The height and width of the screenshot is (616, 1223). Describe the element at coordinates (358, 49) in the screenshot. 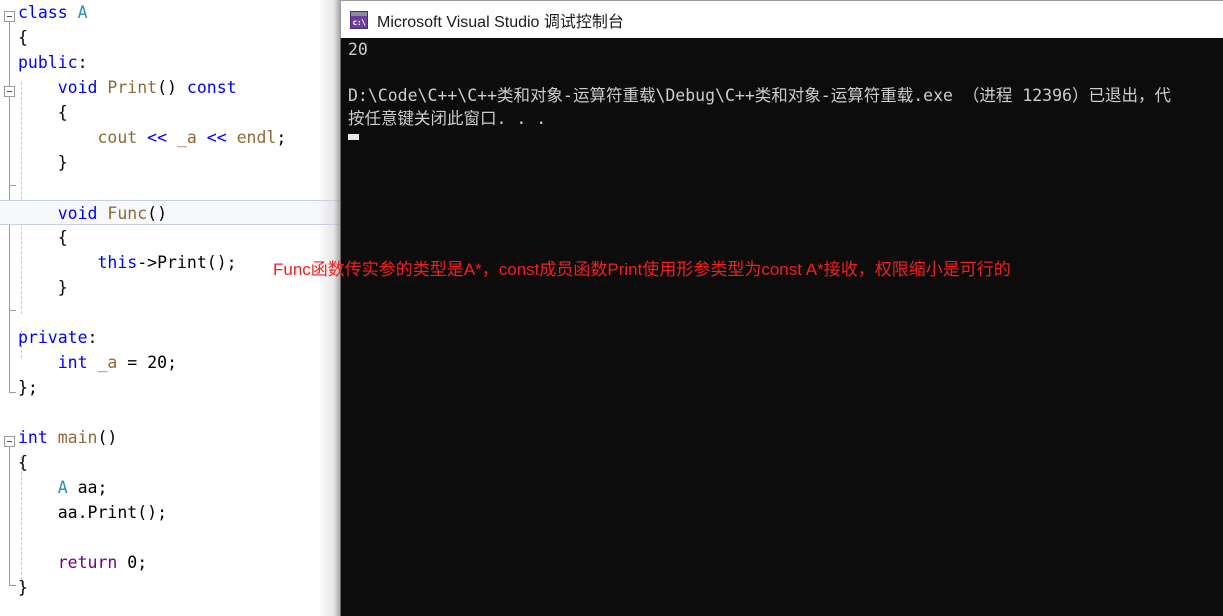

I see `console-line: 20` at that location.